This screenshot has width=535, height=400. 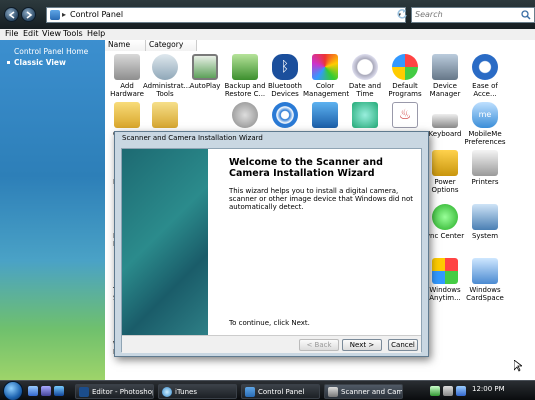 What do you see at coordinates (473, 15) in the screenshot?
I see `search-input: Search` at bounding box center [473, 15].